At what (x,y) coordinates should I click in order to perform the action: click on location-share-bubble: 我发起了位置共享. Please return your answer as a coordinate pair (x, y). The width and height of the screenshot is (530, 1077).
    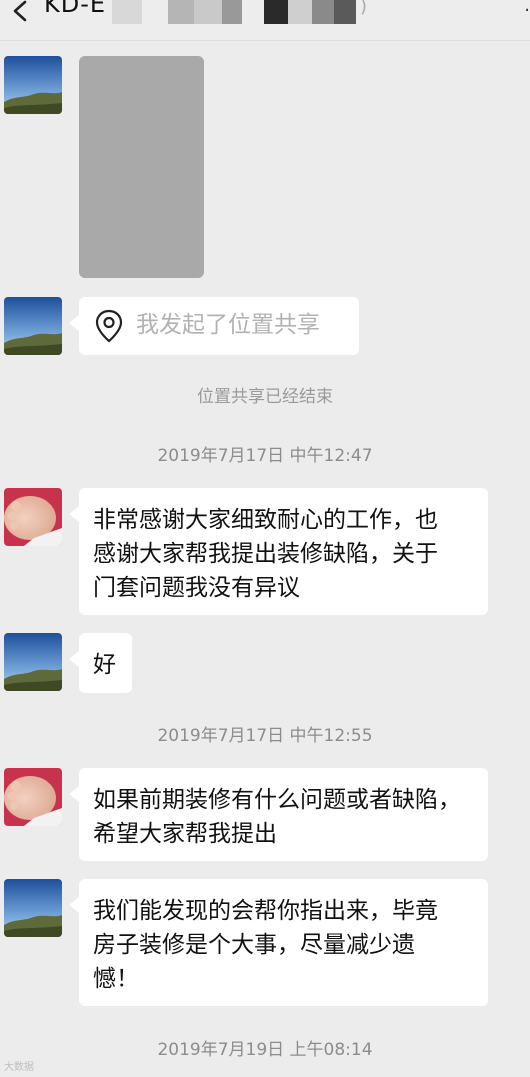
    Looking at the image, I should click on (214, 326).